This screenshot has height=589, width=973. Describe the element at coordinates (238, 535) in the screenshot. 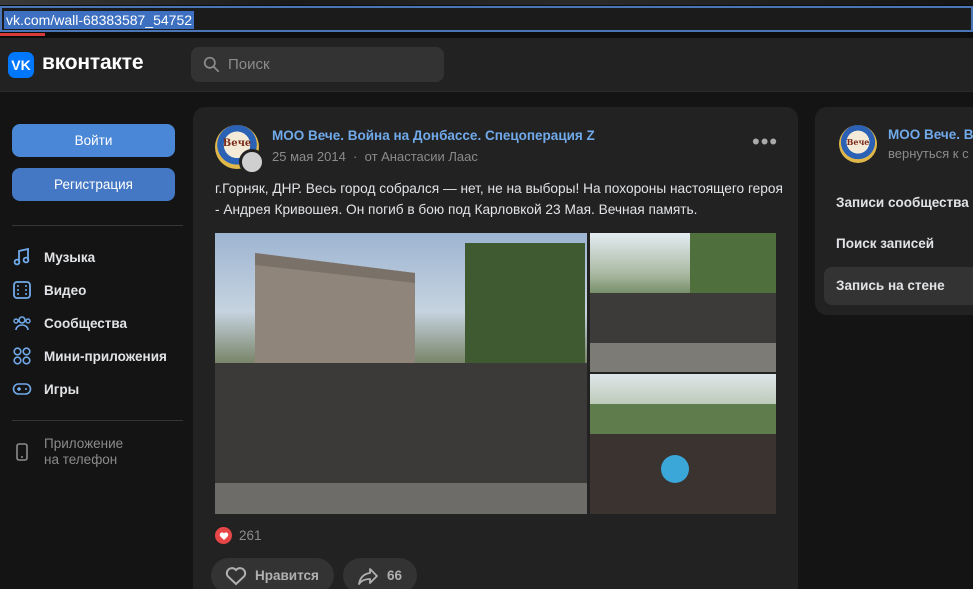

I see `reactions-summary: 261` at that location.